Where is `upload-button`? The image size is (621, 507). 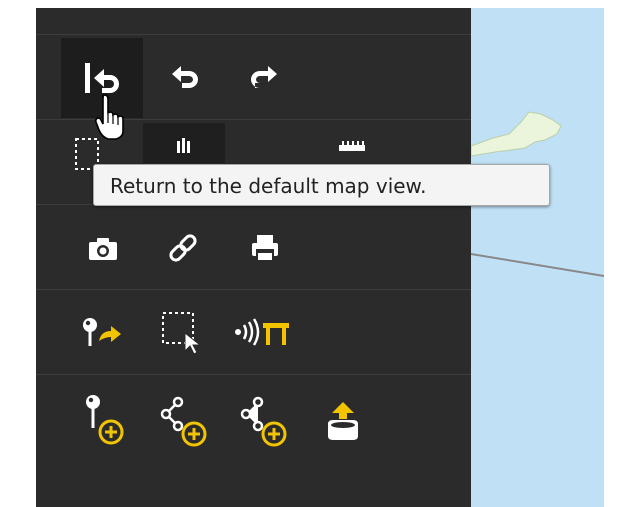
upload-button is located at coordinates (343, 421).